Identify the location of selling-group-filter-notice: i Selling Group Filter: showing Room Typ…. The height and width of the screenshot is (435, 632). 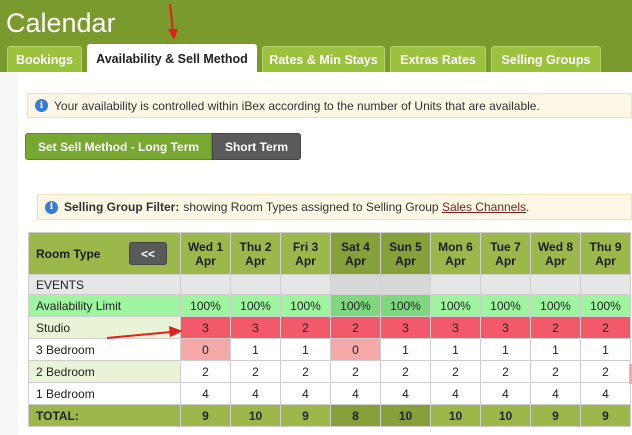
(334, 207).